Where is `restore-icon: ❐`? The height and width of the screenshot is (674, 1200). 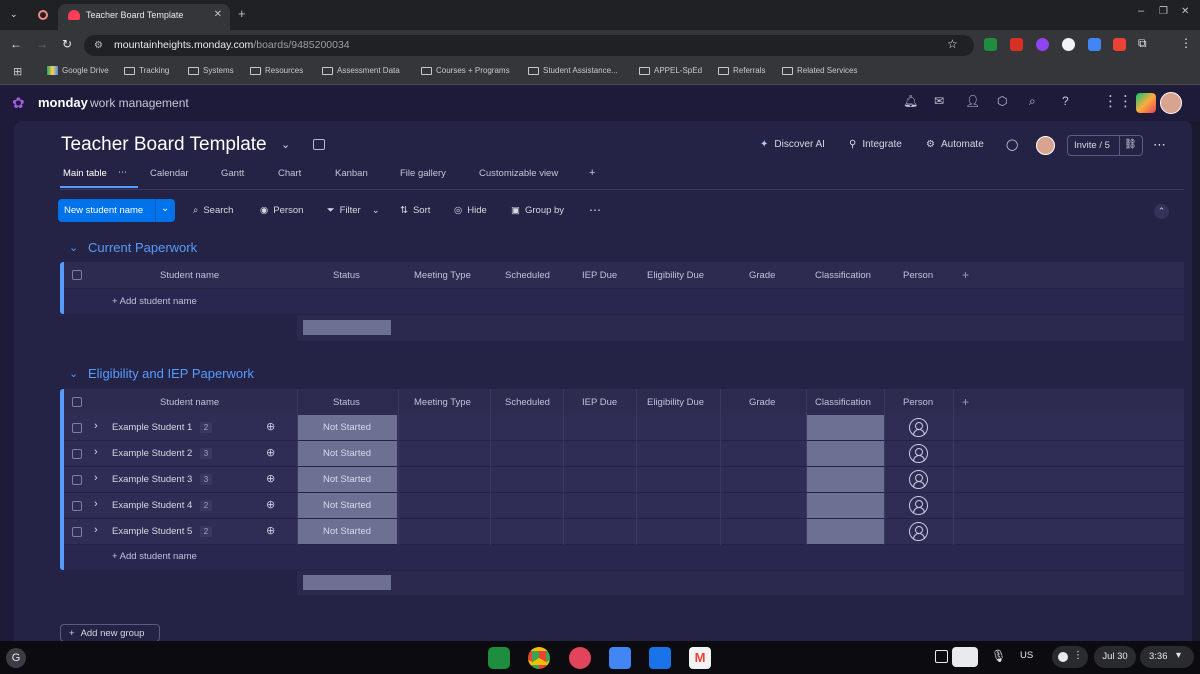
restore-icon: ❐ is located at coordinates (1163, 11).